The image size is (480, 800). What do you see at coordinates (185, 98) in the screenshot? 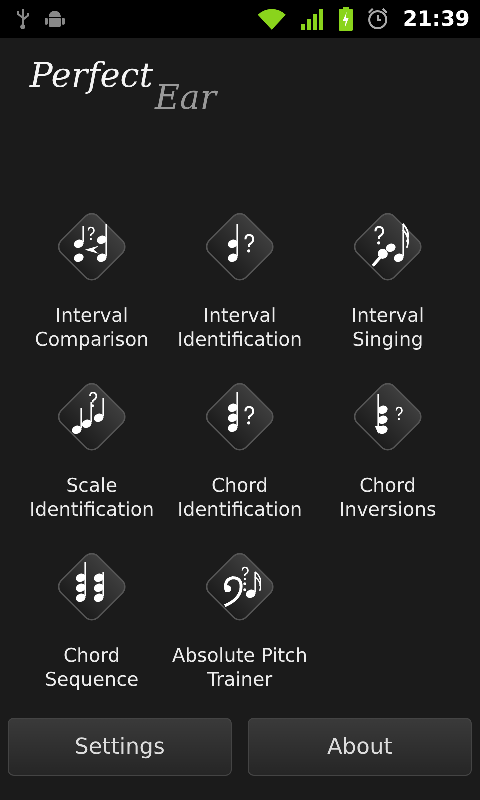
I see `app-logo: Ear` at bounding box center [185, 98].